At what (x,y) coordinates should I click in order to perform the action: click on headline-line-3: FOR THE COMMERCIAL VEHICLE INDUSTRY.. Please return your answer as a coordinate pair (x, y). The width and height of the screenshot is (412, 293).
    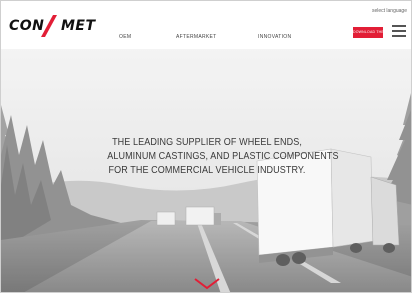
    Looking at the image, I should click on (207, 170).